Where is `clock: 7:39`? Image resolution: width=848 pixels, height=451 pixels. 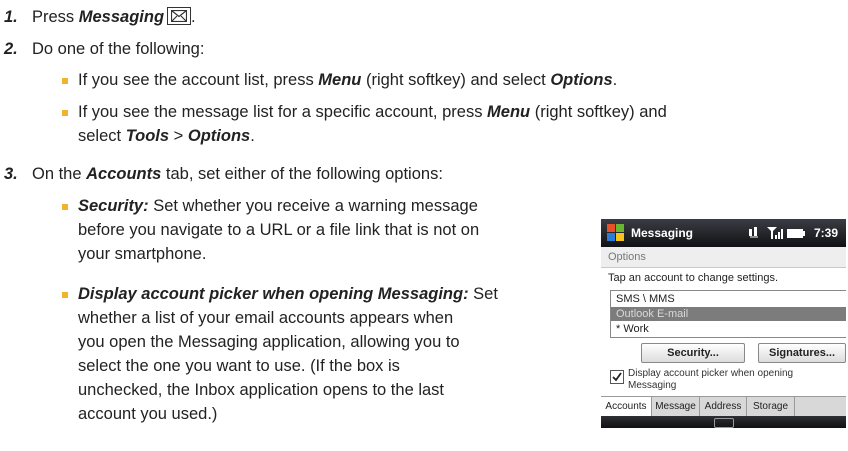
clock: 7:39 is located at coordinates (825, 233).